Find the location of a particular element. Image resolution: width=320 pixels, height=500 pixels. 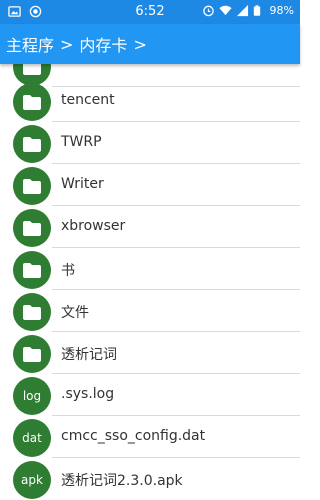

file-type-badge: log is located at coordinates (32, 396).